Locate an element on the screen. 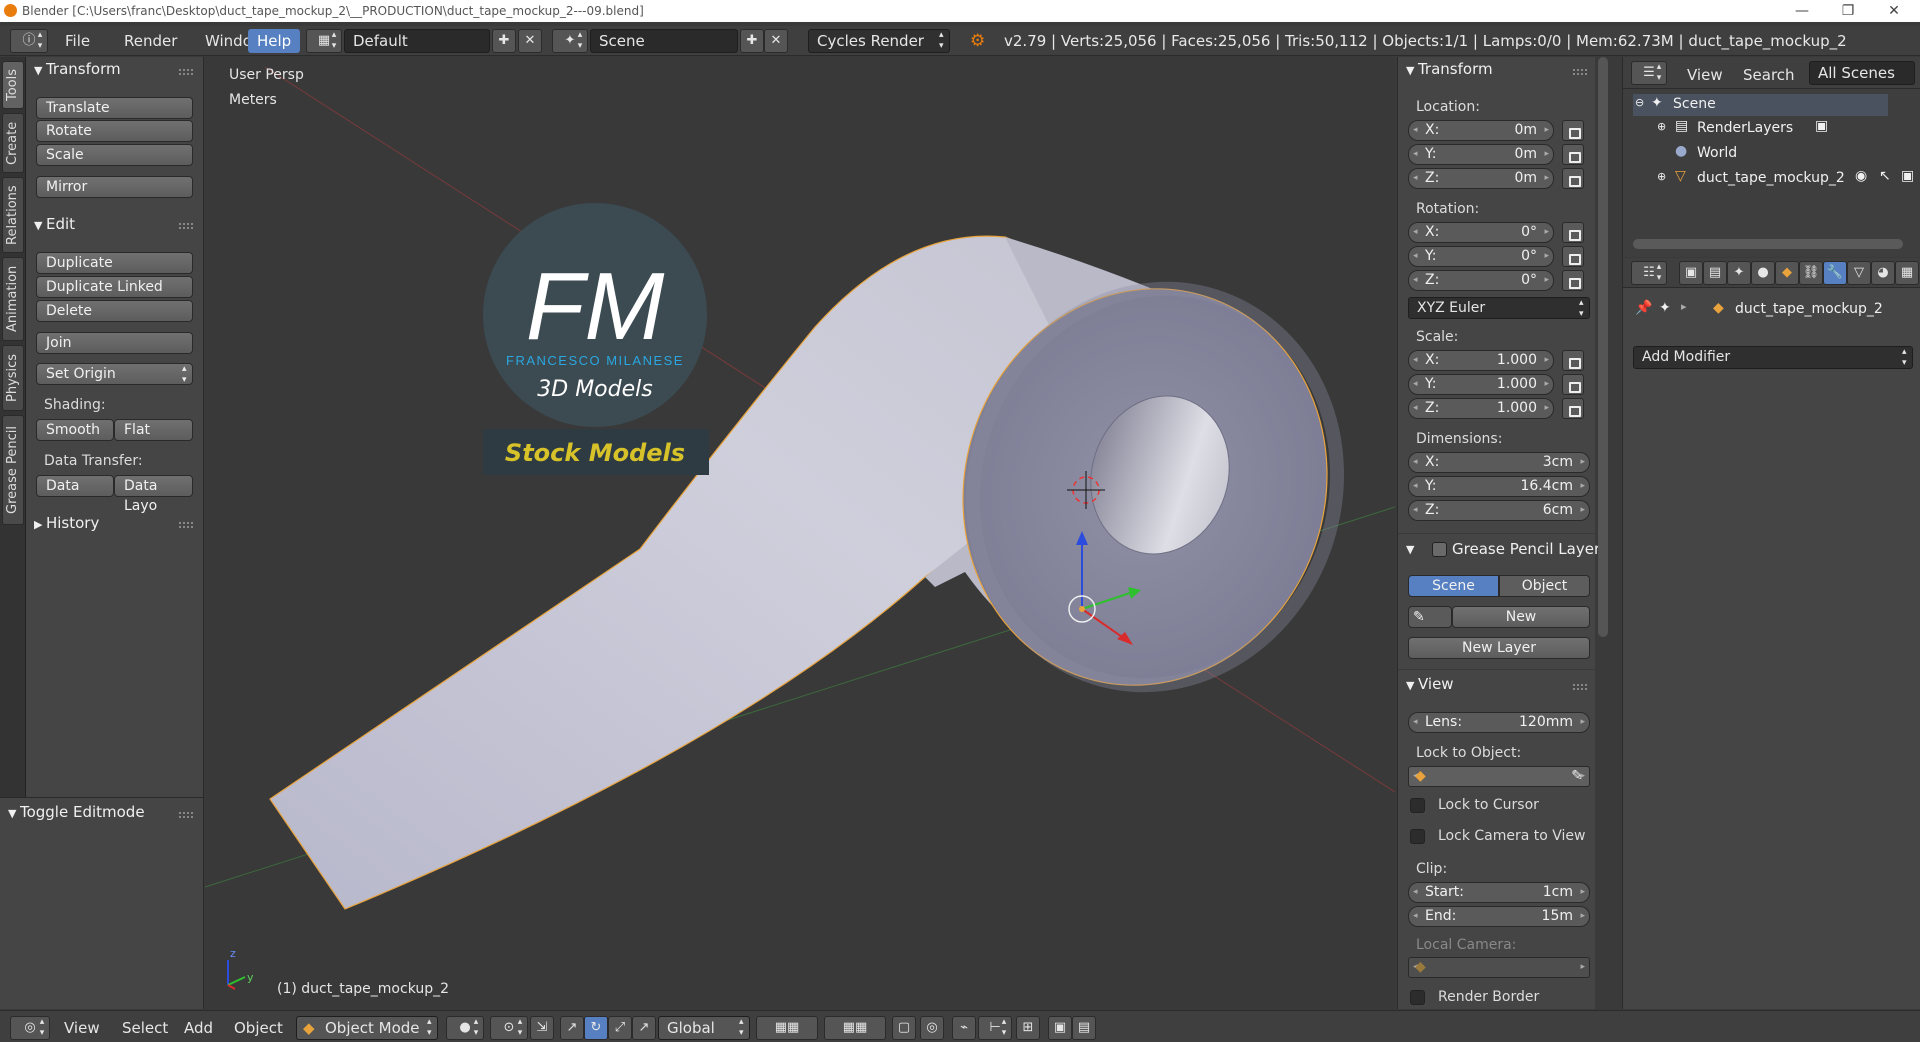 The width and height of the screenshot is (1920, 1042). editor-type-info-icon: ⓘ is located at coordinates (29, 41).